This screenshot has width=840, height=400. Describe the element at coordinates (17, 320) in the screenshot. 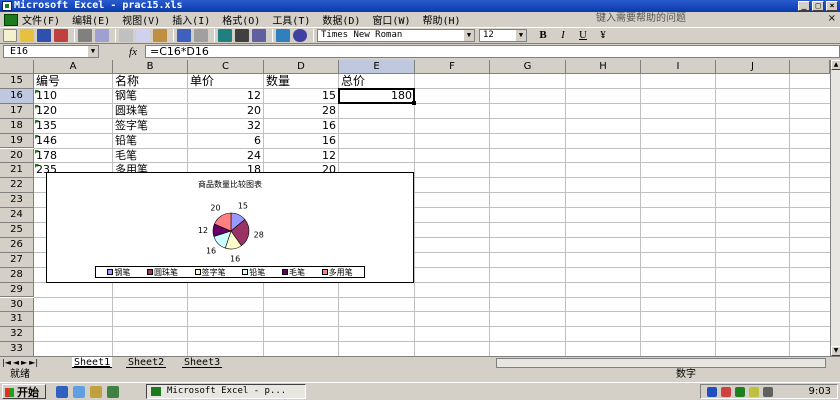

I see `row-header-31: 31` at that location.